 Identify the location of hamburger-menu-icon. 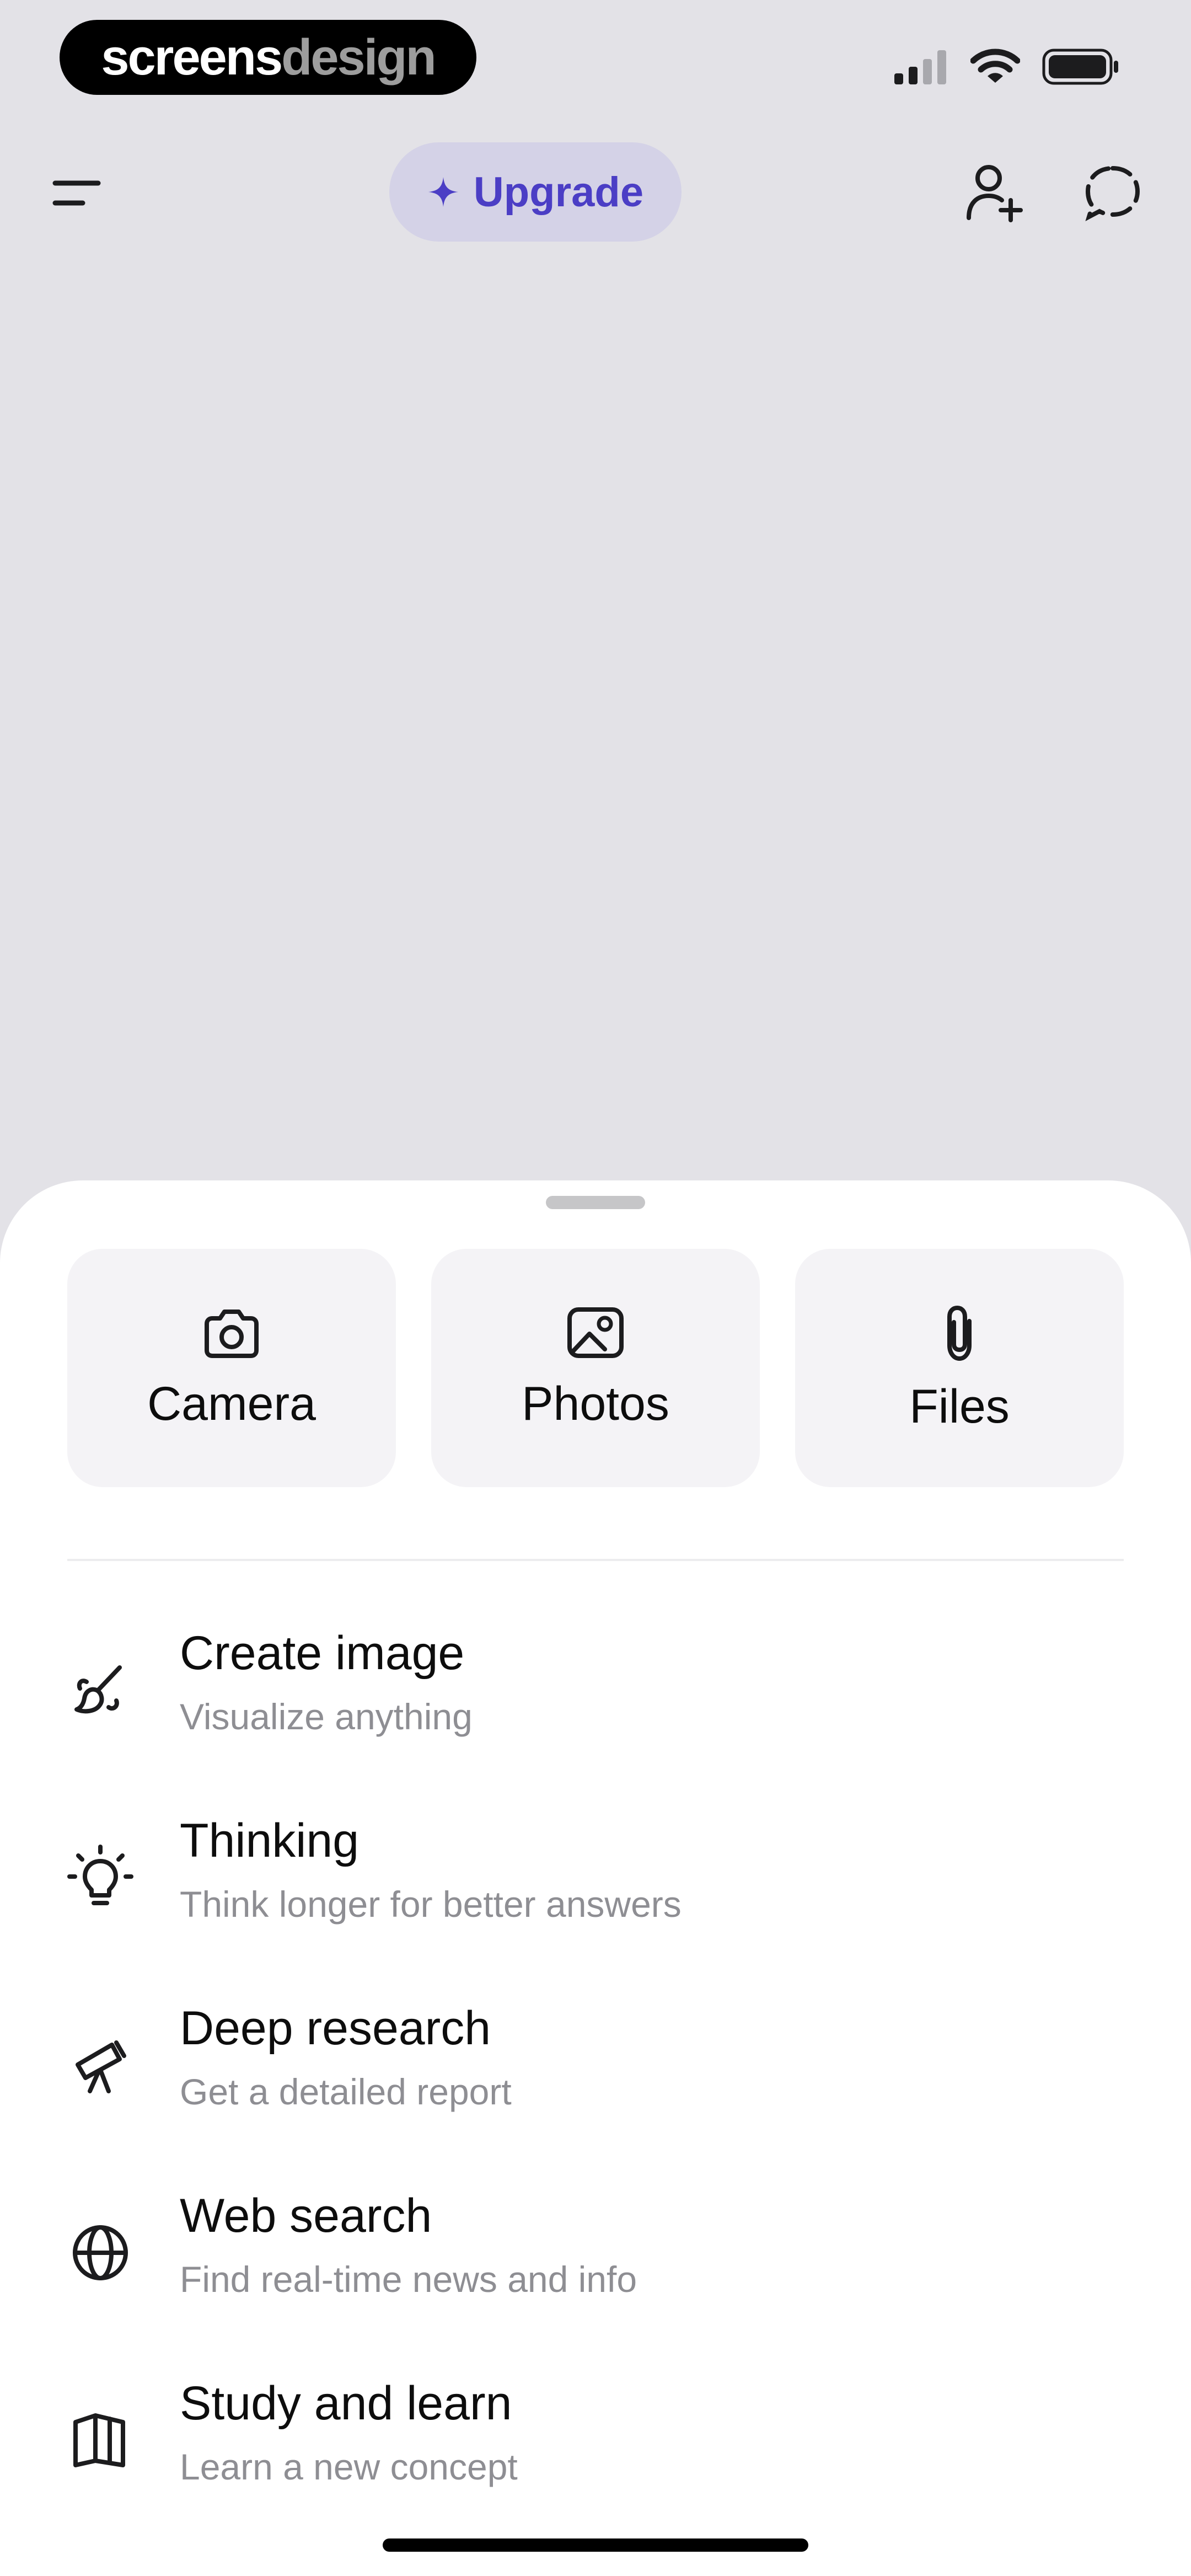
(76, 193).